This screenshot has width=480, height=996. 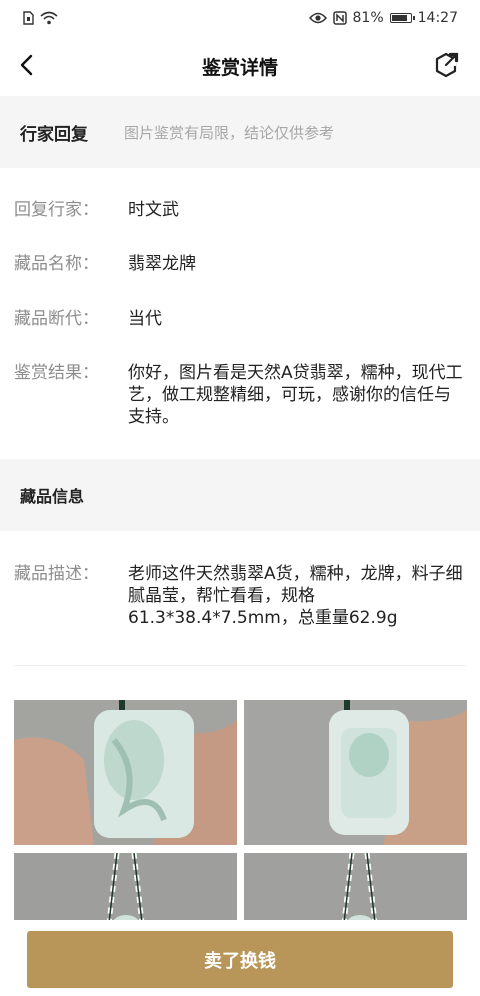 What do you see at coordinates (56, 574) in the screenshot?
I see `description-label: 藏品描述：` at bounding box center [56, 574].